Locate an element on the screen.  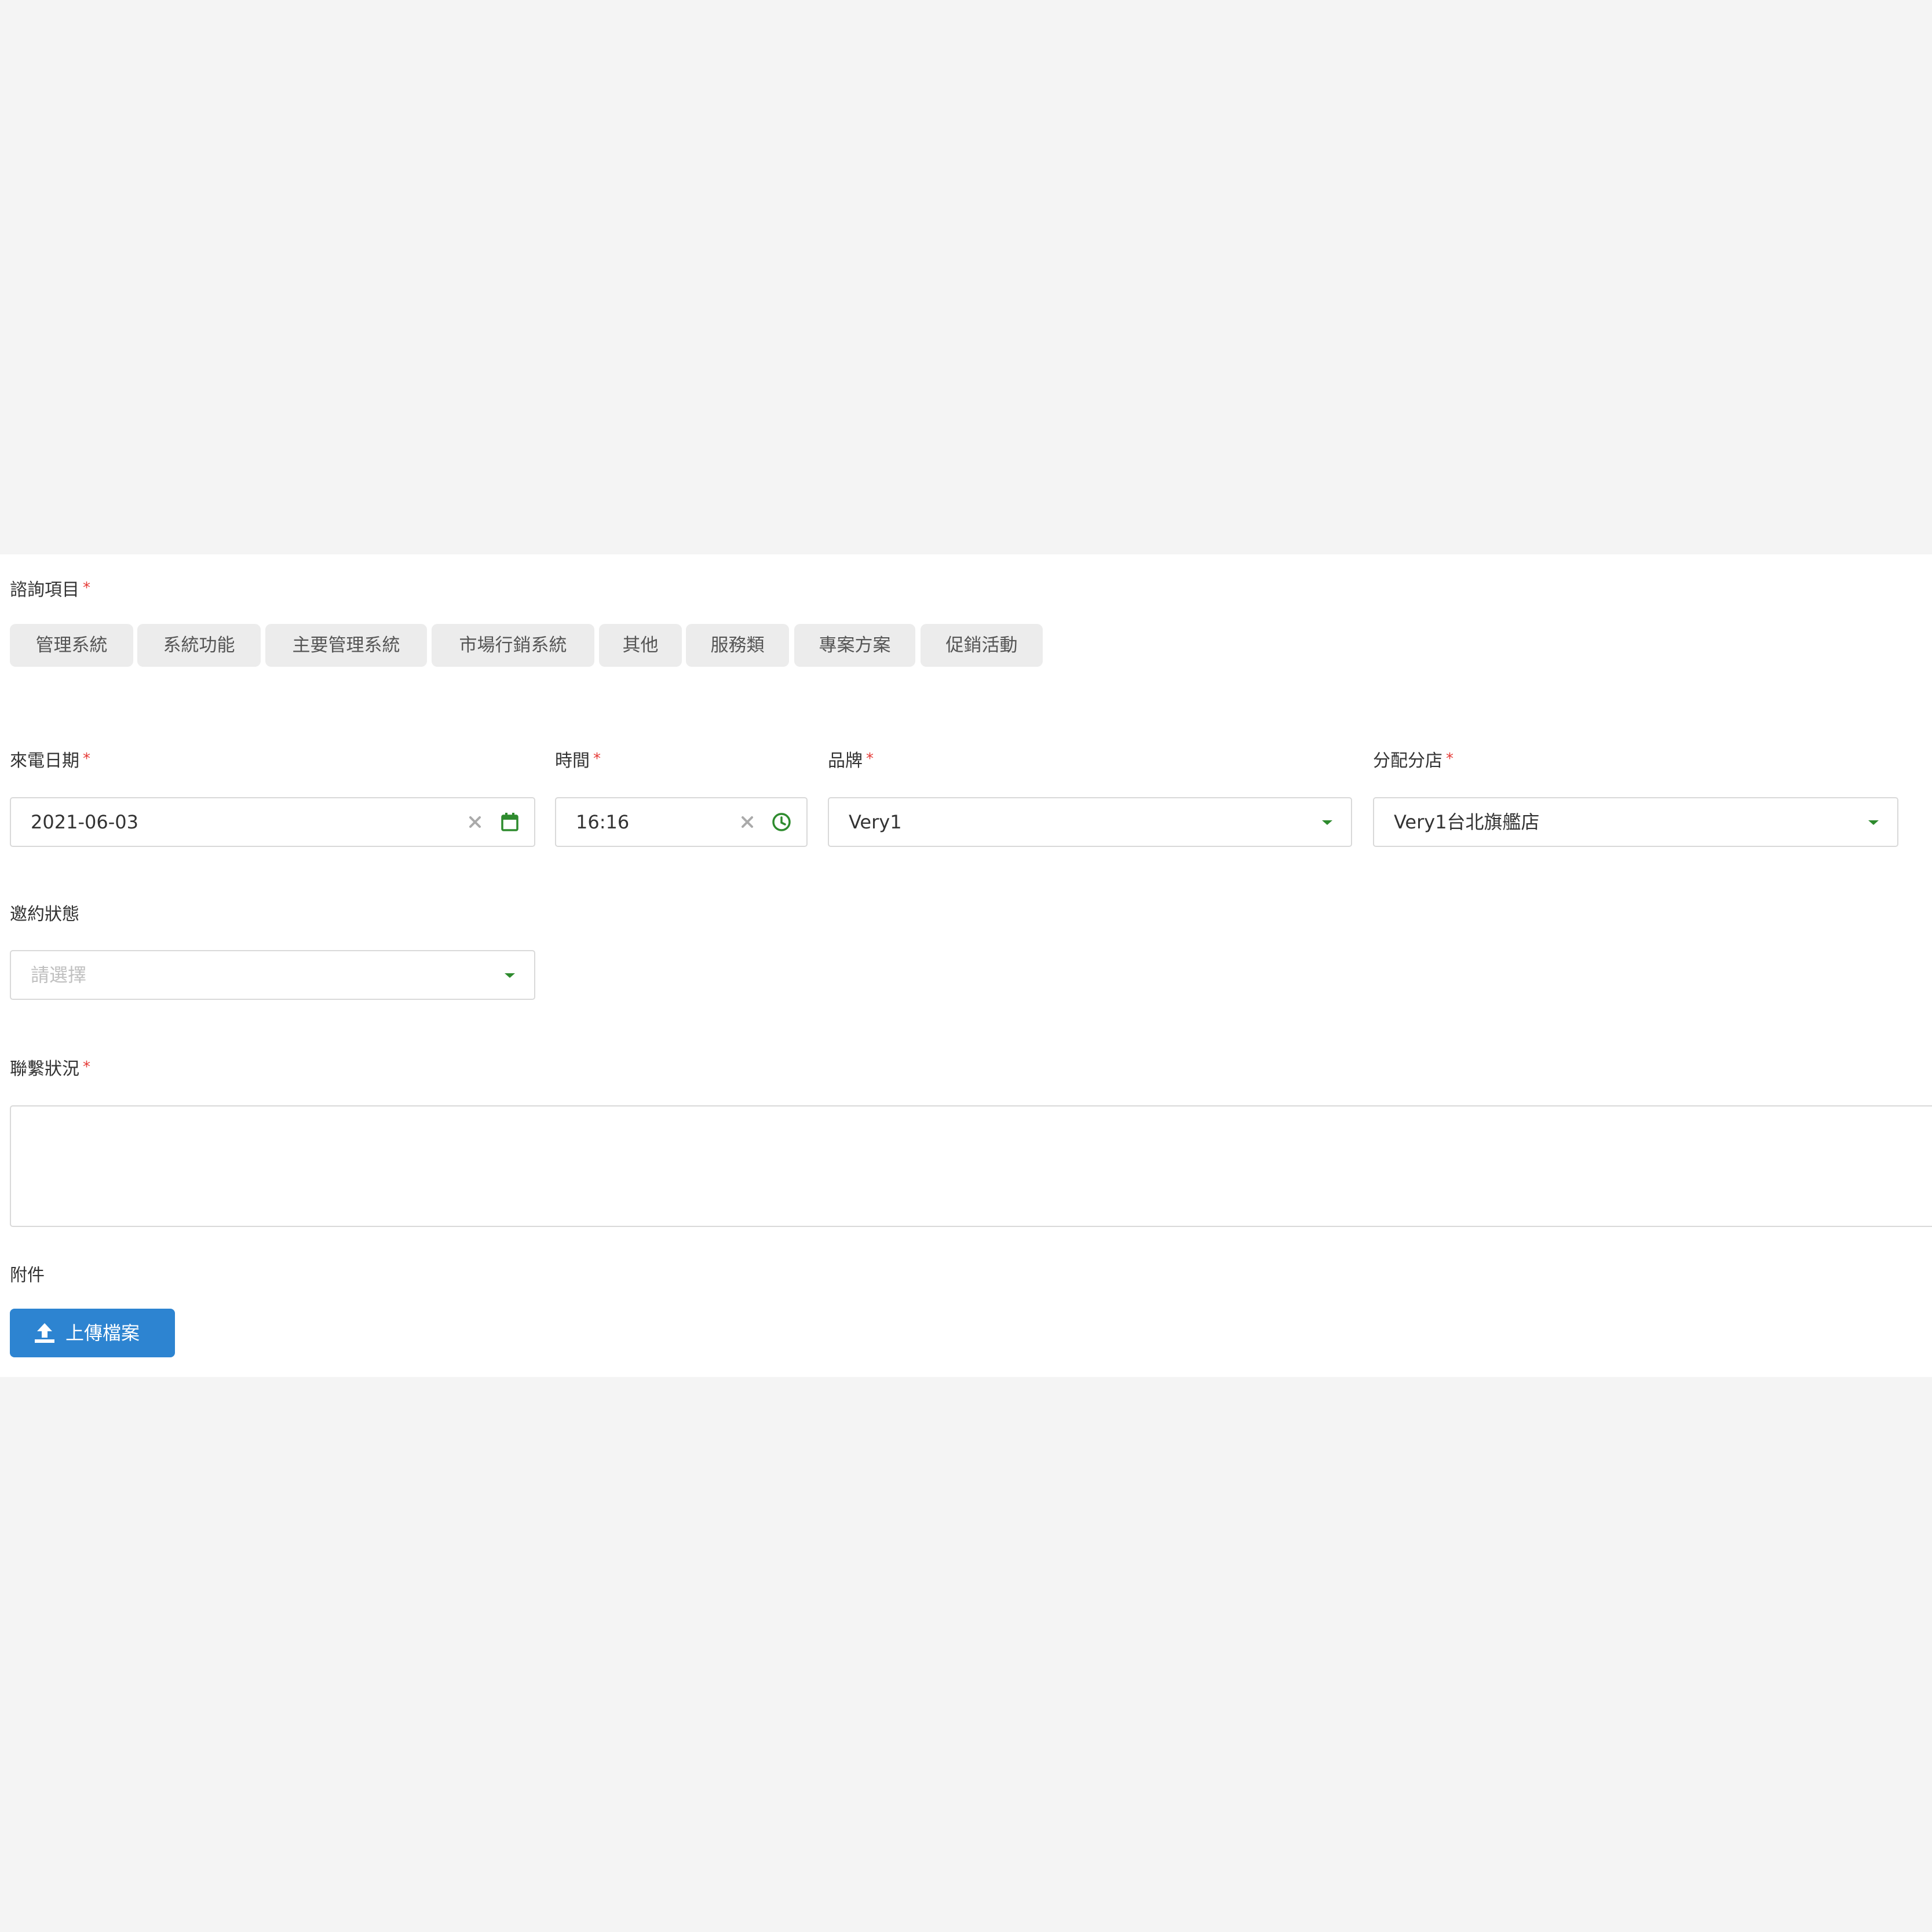
call-date-label-text: 來電日期 is located at coordinates (44, 761).